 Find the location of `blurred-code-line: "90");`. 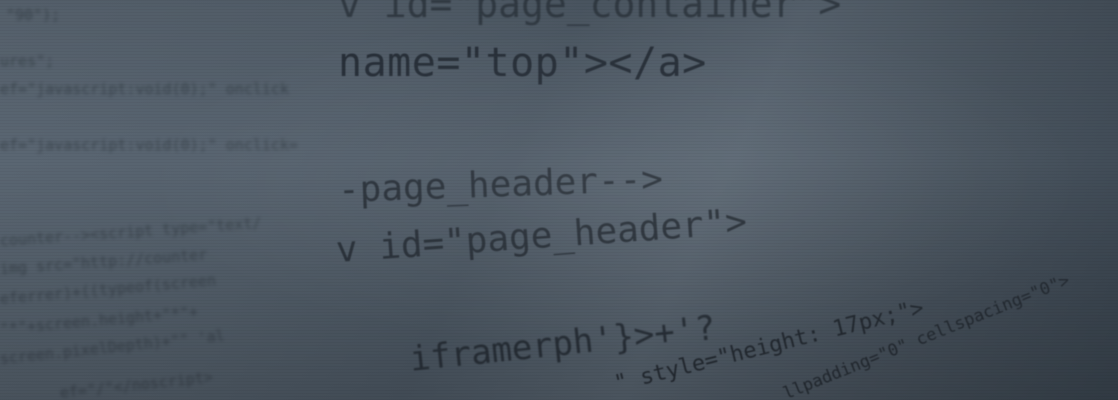

blurred-code-line: "90"); is located at coordinates (33, 15).